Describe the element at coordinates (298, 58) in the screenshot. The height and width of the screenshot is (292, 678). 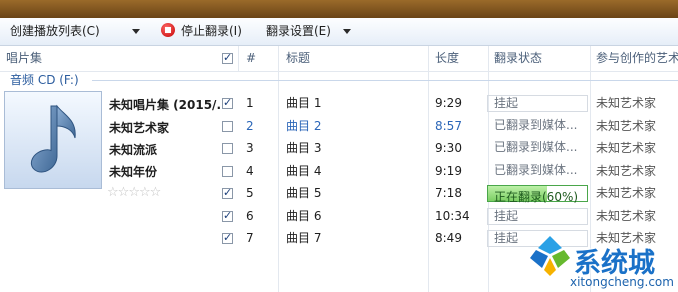
I see `column-title: 标题` at that location.